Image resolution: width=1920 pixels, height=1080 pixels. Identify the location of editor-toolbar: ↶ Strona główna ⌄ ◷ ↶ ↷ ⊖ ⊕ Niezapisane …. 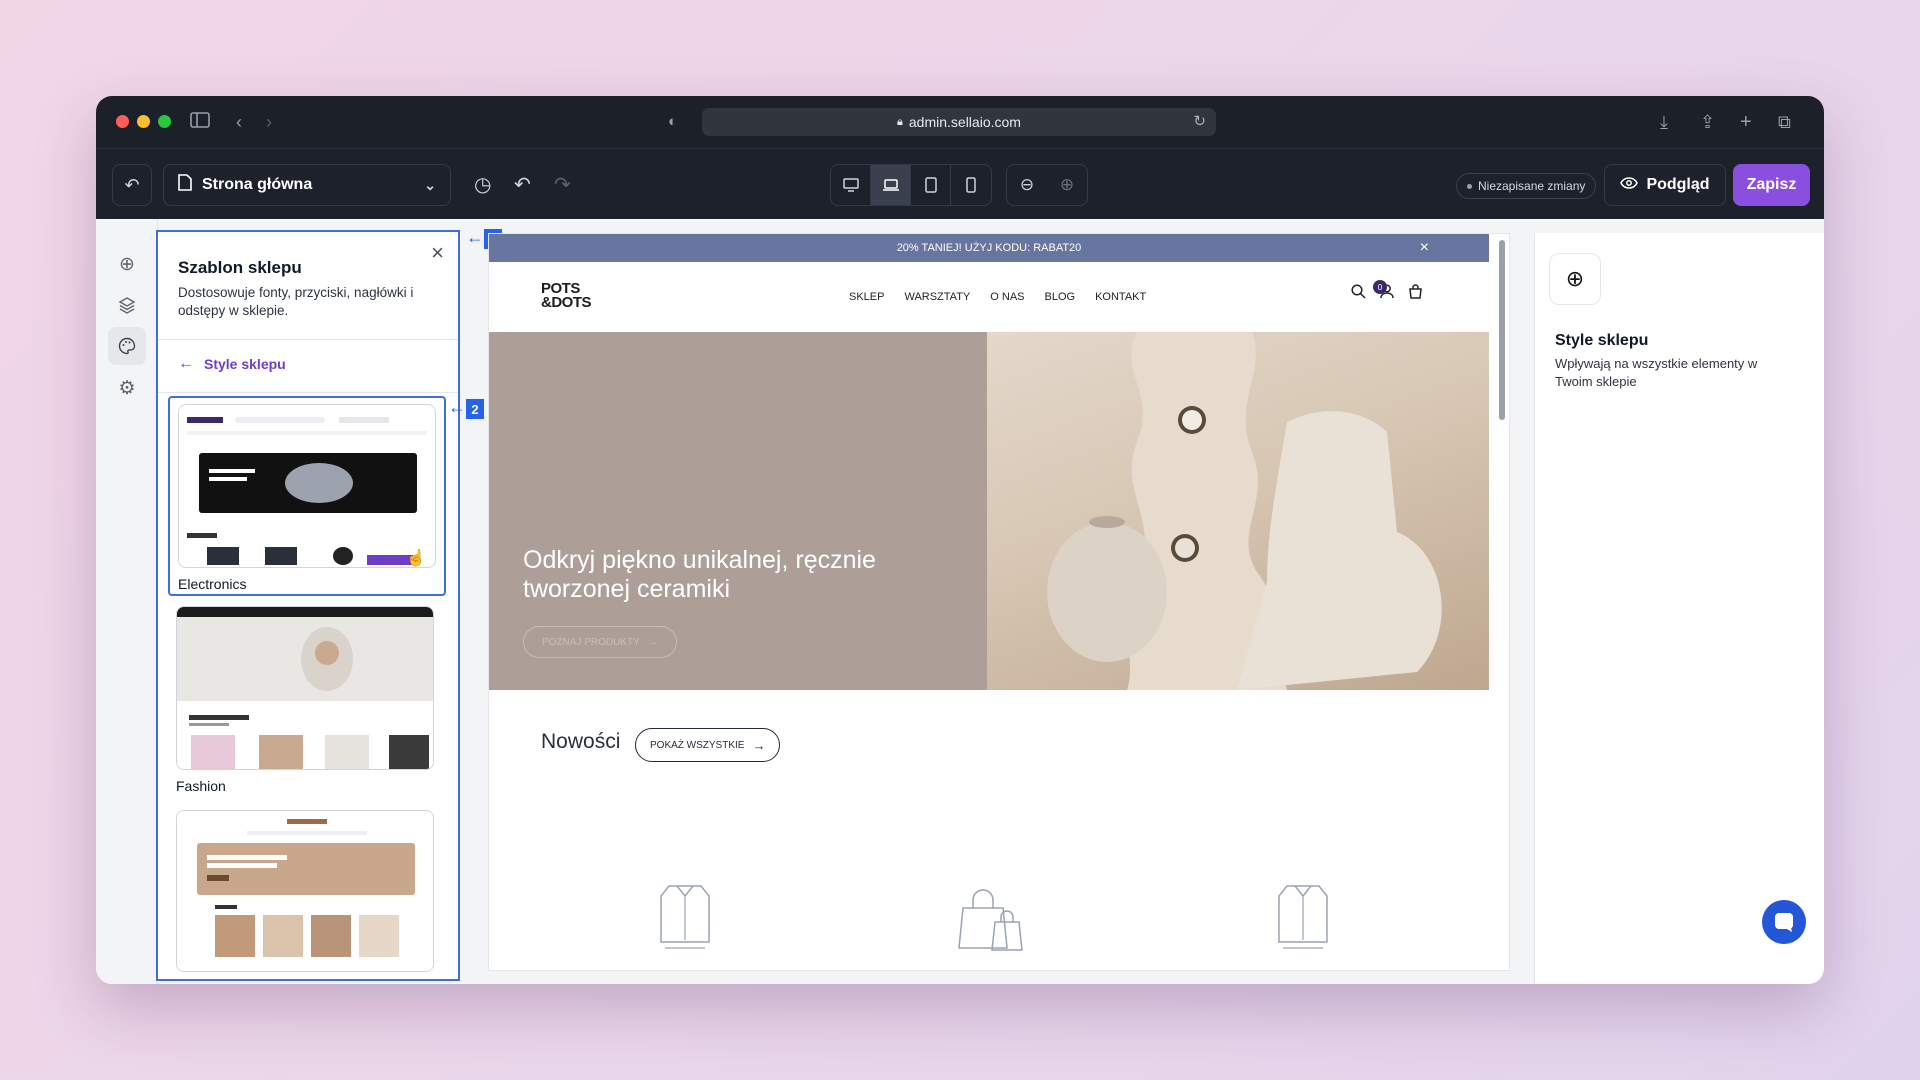
(960, 183).